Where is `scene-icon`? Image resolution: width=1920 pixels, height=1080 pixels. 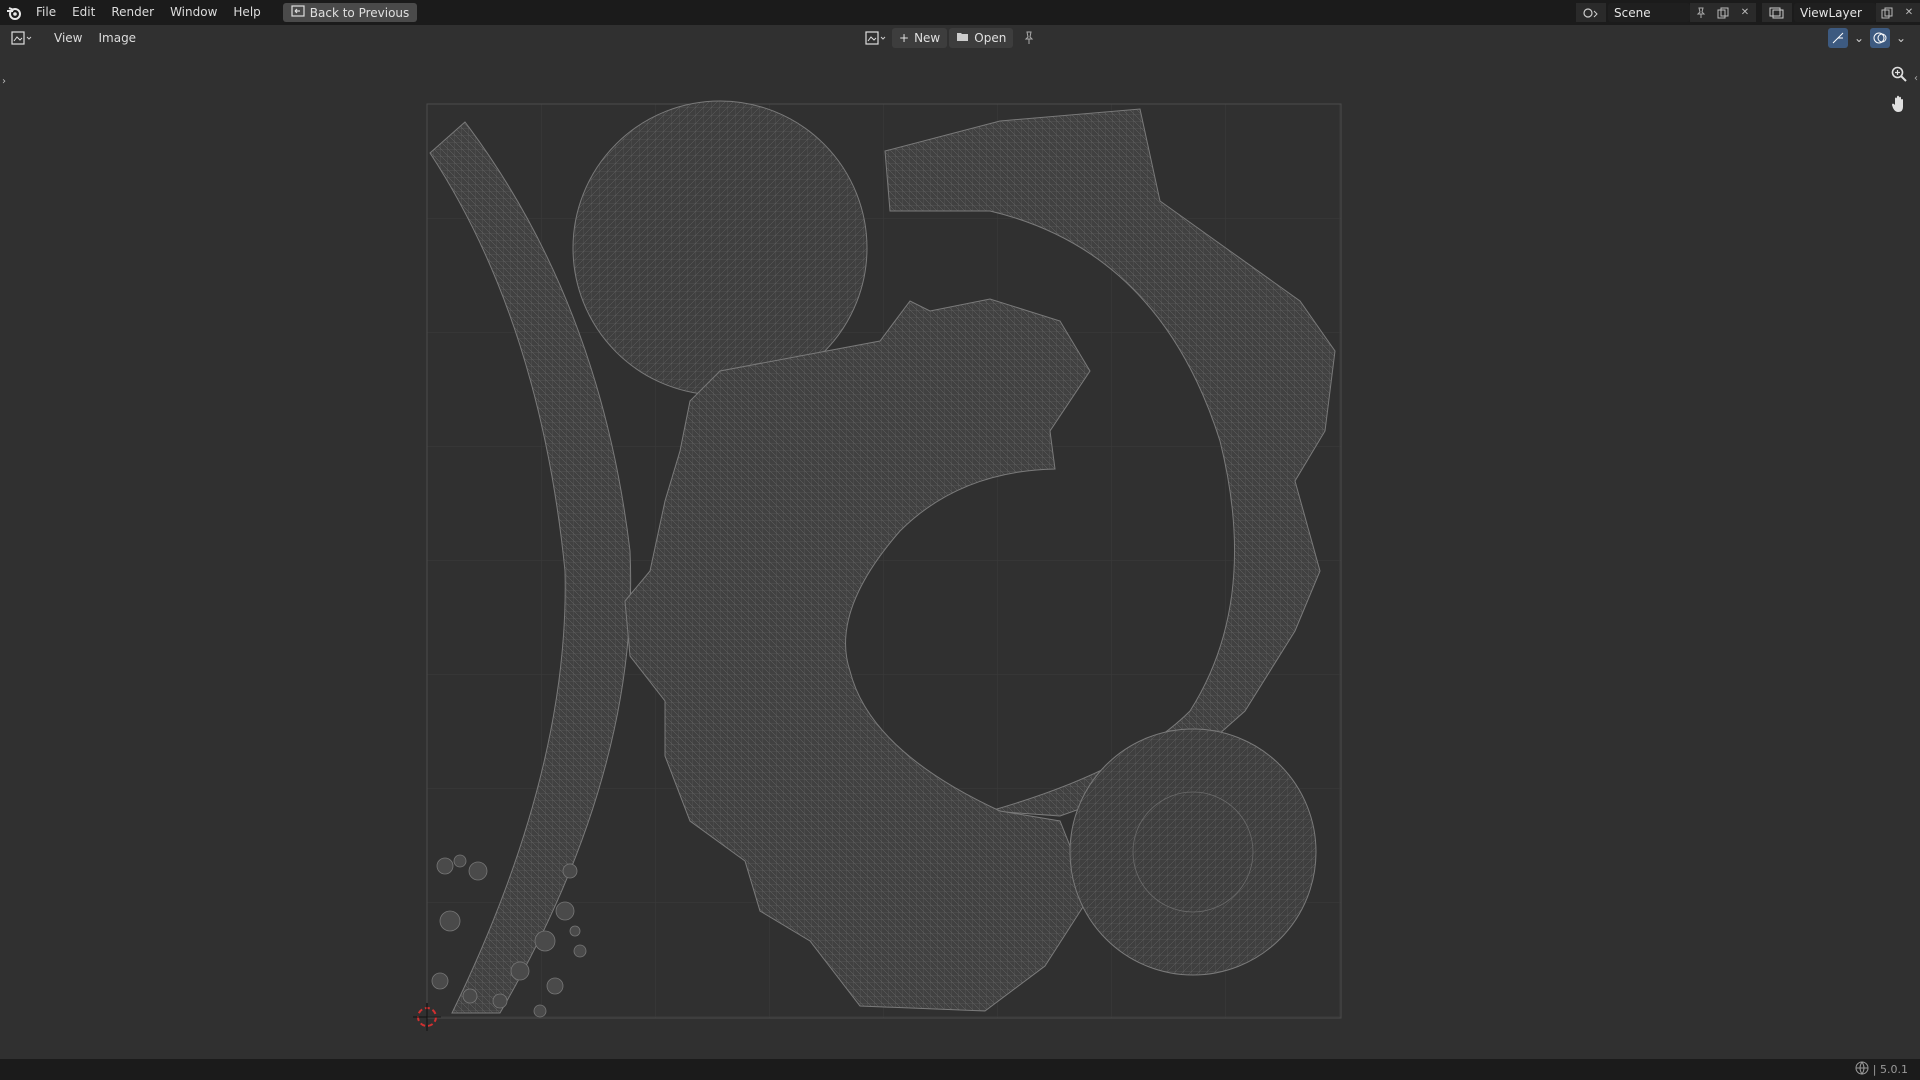 scene-icon is located at coordinates (1591, 12).